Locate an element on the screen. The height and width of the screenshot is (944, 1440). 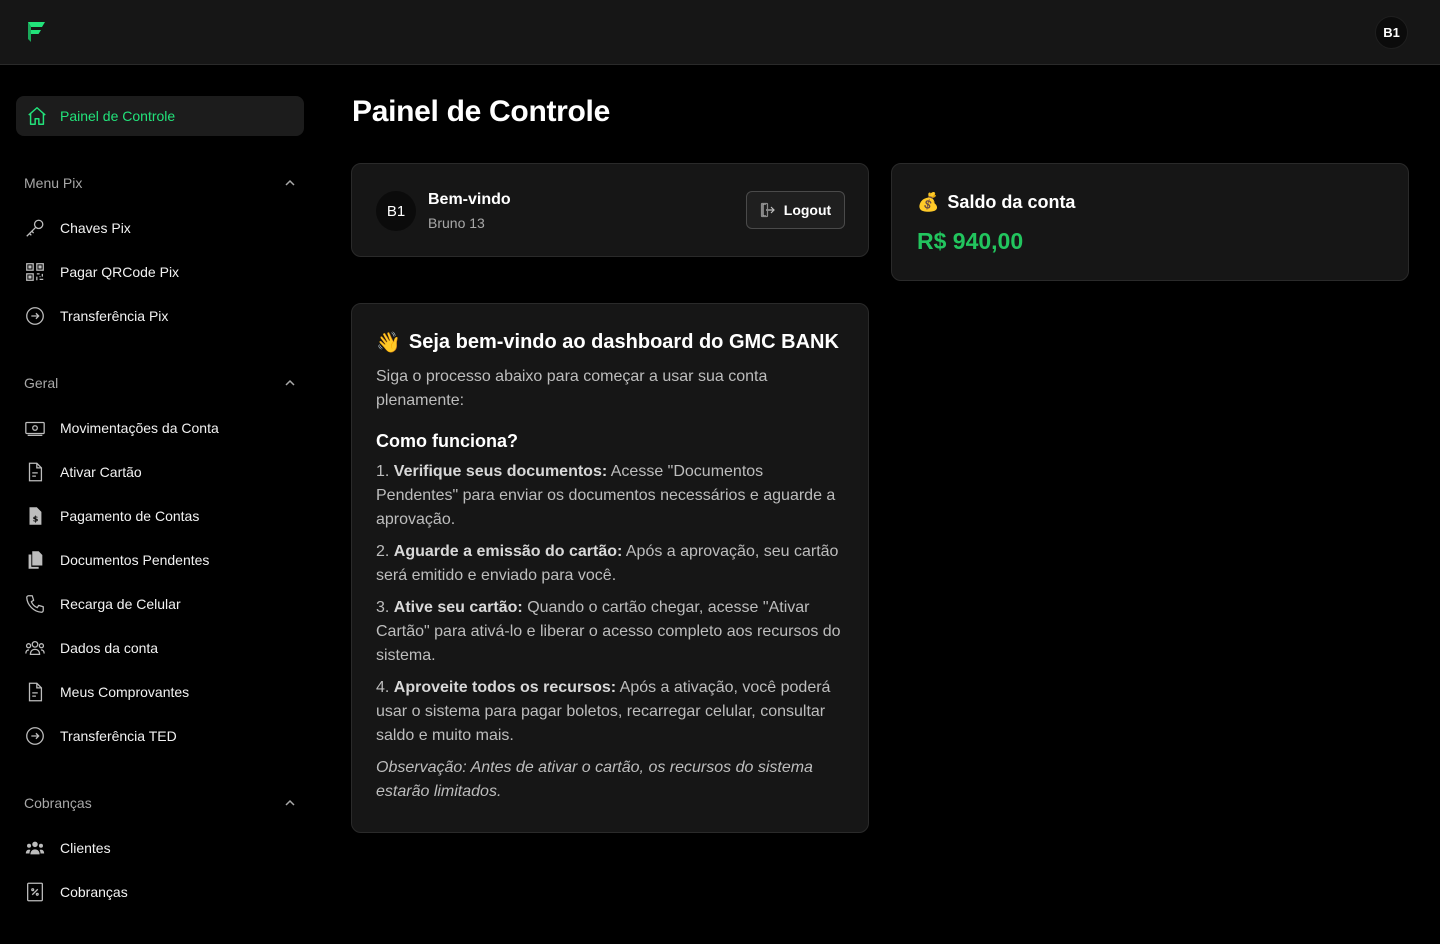
sidebar-item-label: Pagar QRCode Pix is located at coordinates (120, 272).